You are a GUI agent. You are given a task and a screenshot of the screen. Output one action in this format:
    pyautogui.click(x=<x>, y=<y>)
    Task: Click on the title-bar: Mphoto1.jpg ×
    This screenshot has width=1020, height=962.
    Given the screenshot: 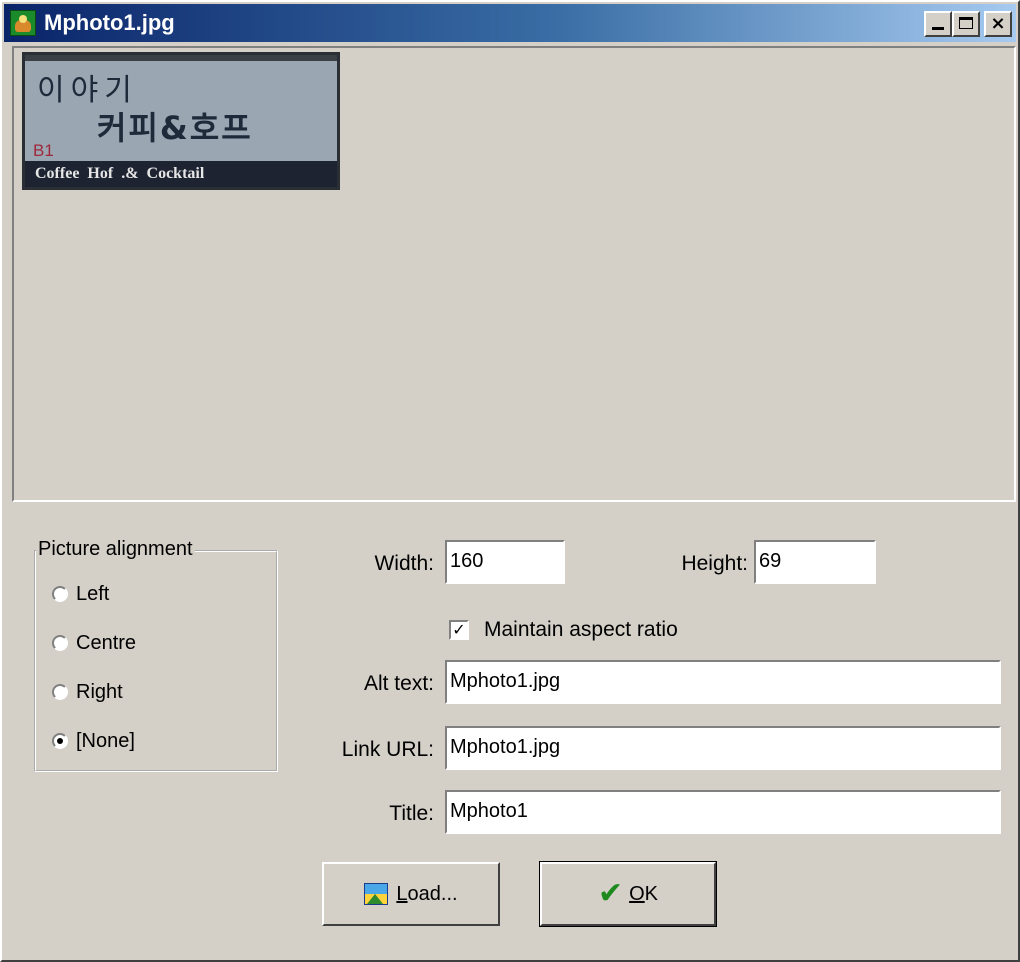 What is the action you would take?
    pyautogui.click(x=510, y=23)
    